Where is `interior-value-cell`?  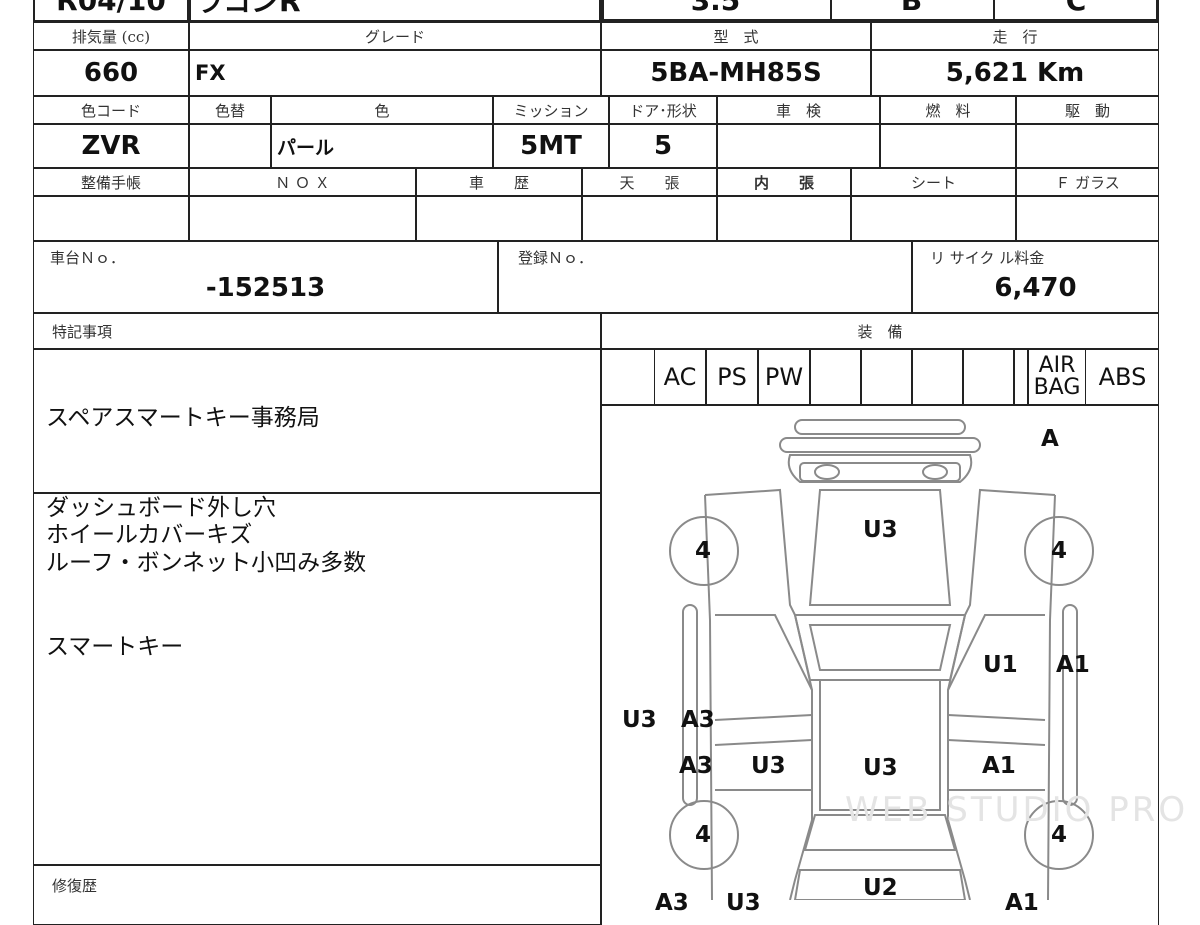 interior-value-cell is located at coordinates (784, 218).